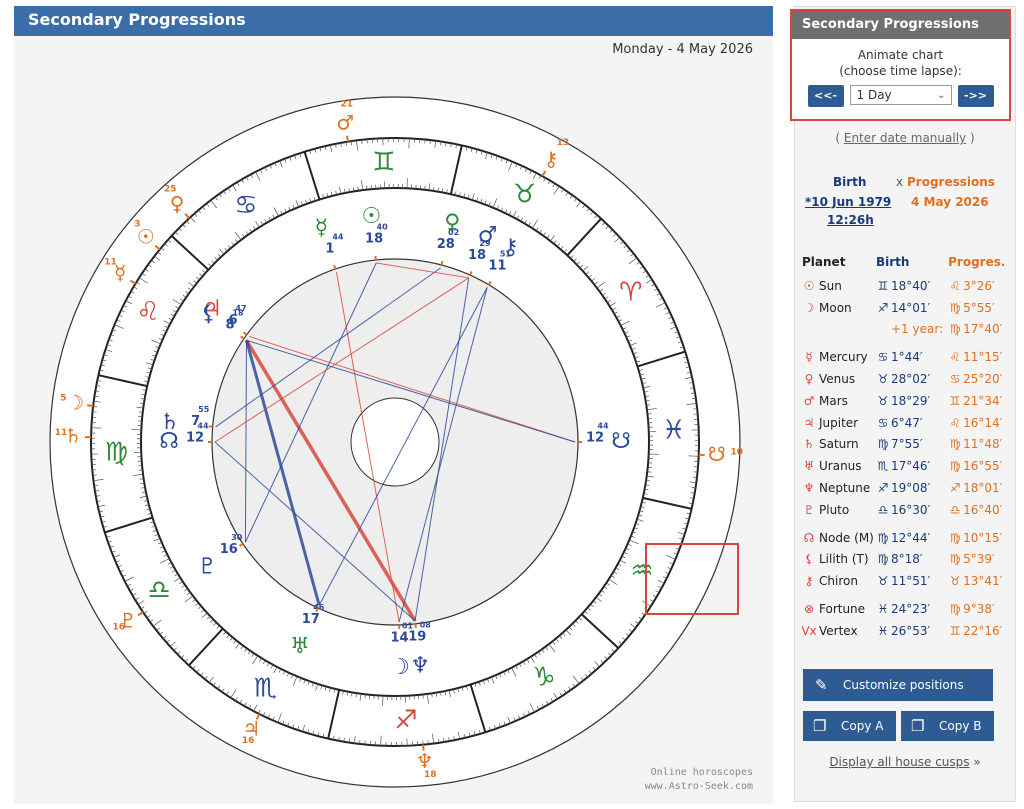  Describe the element at coordinates (497, 266) in the screenshot. I see `natal-planet-degree: 11` at that location.